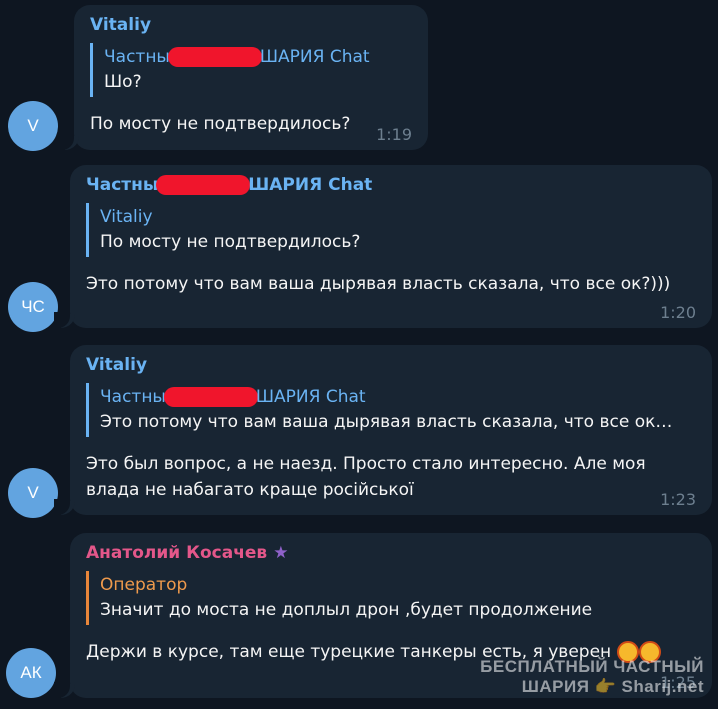 Image resolution: width=718 pixels, height=709 pixels. I want to click on watermark: БЕСПЛАТНЫЙ ЧАСТНЫЙ ШАРИЯ 👉 Sharij.net, so click(592, 677).